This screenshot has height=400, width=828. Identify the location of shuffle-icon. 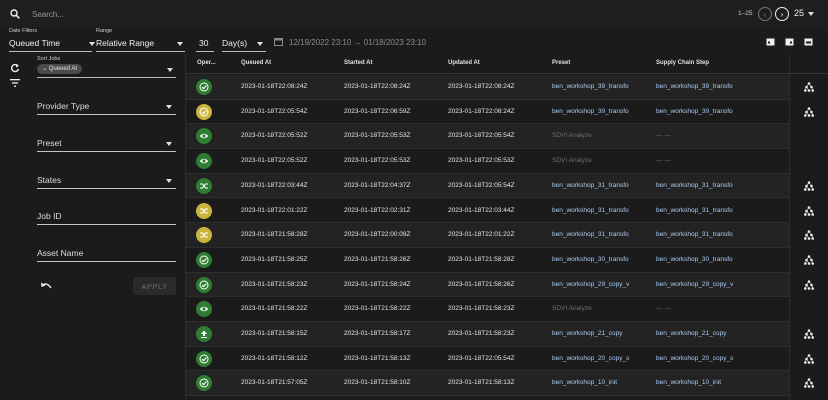
(204, 235).